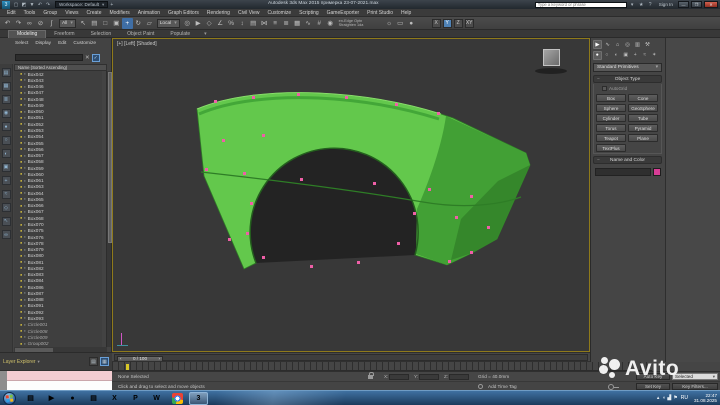  What do you see at coordinates (93, 361) in the screenshot?
I see `explorer-settings-icon: ▤` at bounding box center [93, 361].